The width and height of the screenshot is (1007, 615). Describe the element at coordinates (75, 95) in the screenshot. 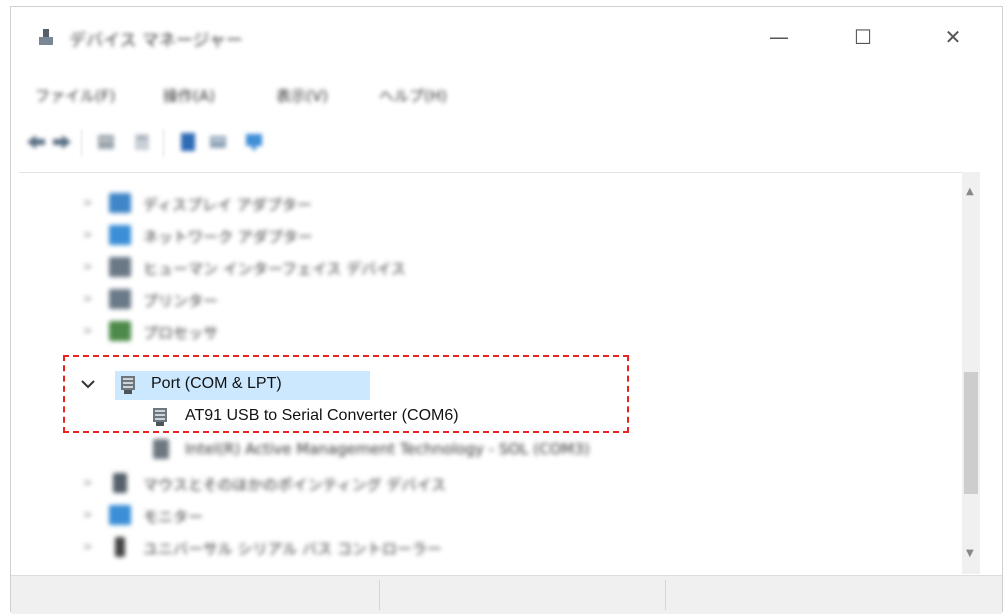

I see `menu-file: ファイル(F)` at that location.